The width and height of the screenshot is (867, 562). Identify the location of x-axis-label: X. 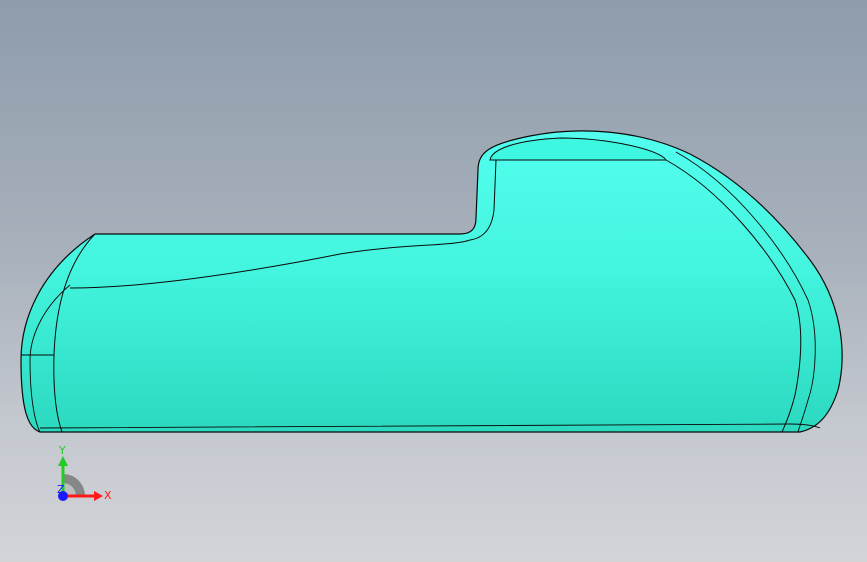
(108, 495).